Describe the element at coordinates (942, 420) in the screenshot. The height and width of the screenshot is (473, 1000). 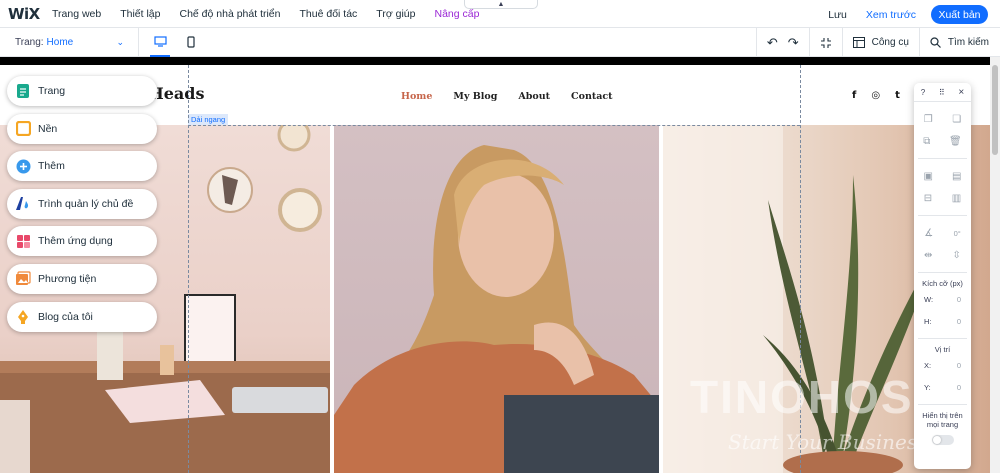
I see `show-on-all-pages-title: Hiển thị trên mọi trang` at that location.